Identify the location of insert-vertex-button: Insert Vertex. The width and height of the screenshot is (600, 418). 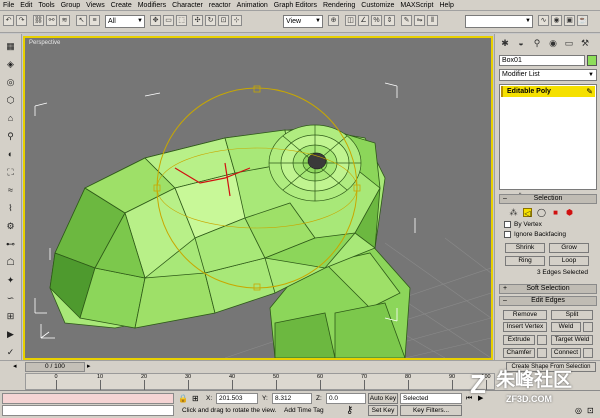
(525, 327).